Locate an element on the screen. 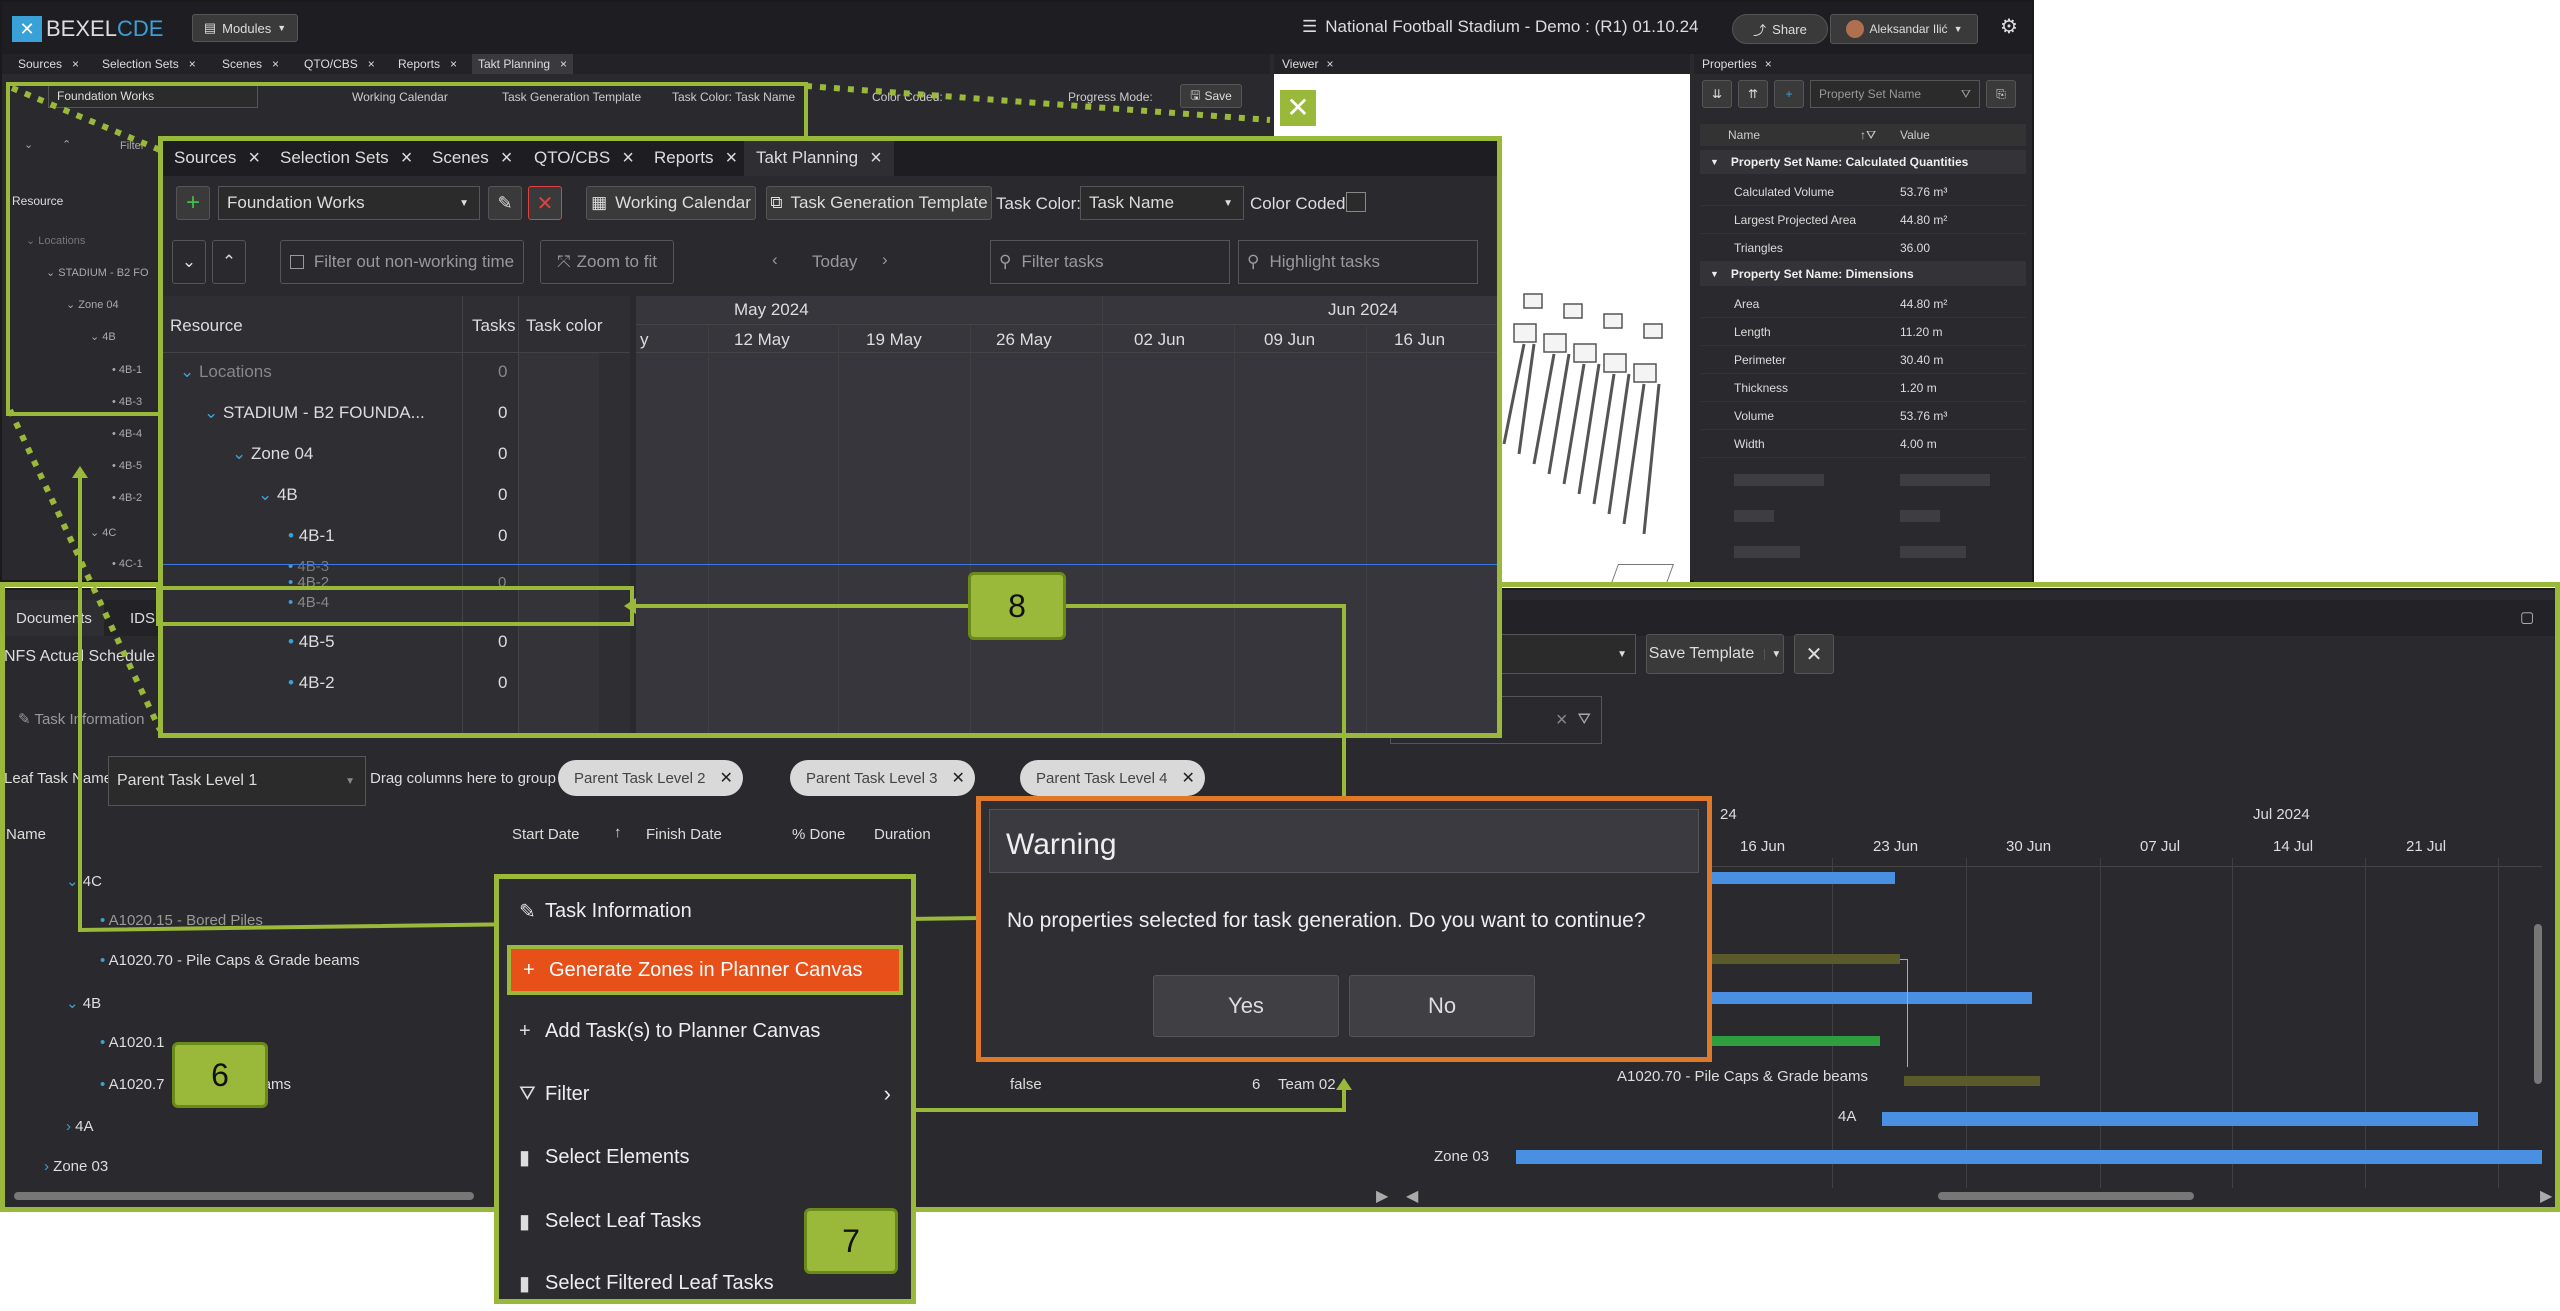 Image resolution: width=2560 pixels, height=1311 pixels. filter-icon: ⛛ is located at coordinates (527, 1093).